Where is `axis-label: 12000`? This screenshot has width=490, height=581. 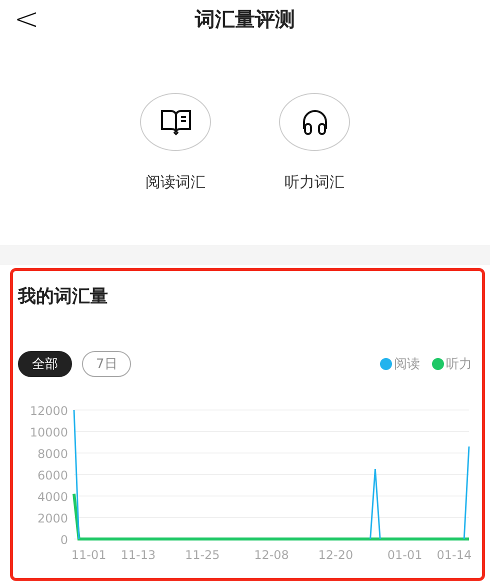 axis-label: 12000 is located at coordinates (49, 411).